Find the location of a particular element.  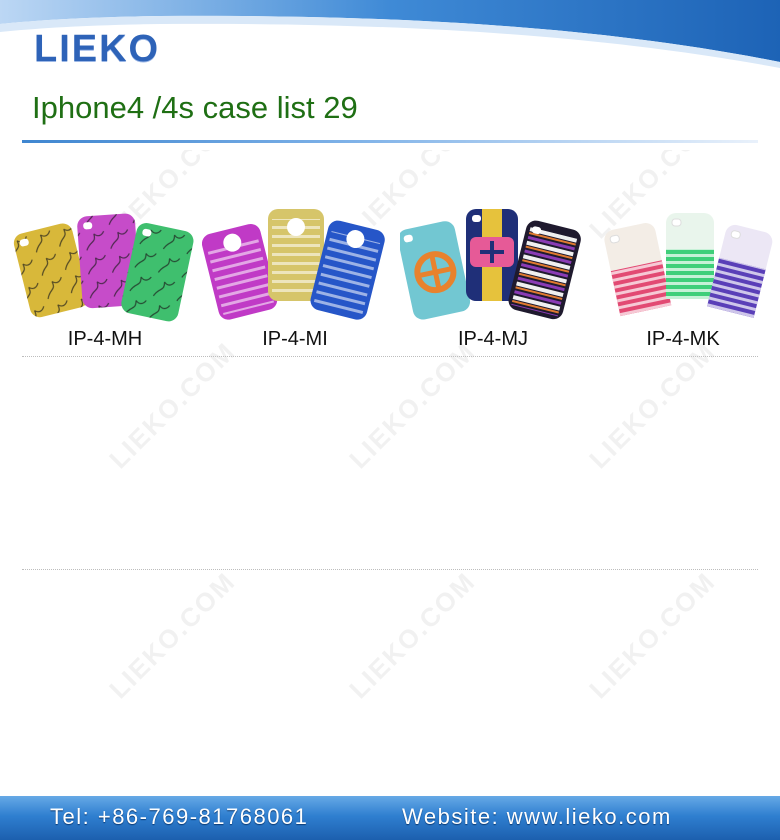

footer-phone: Tel: +86-769-81768061 is located at coordinates (179, 816).